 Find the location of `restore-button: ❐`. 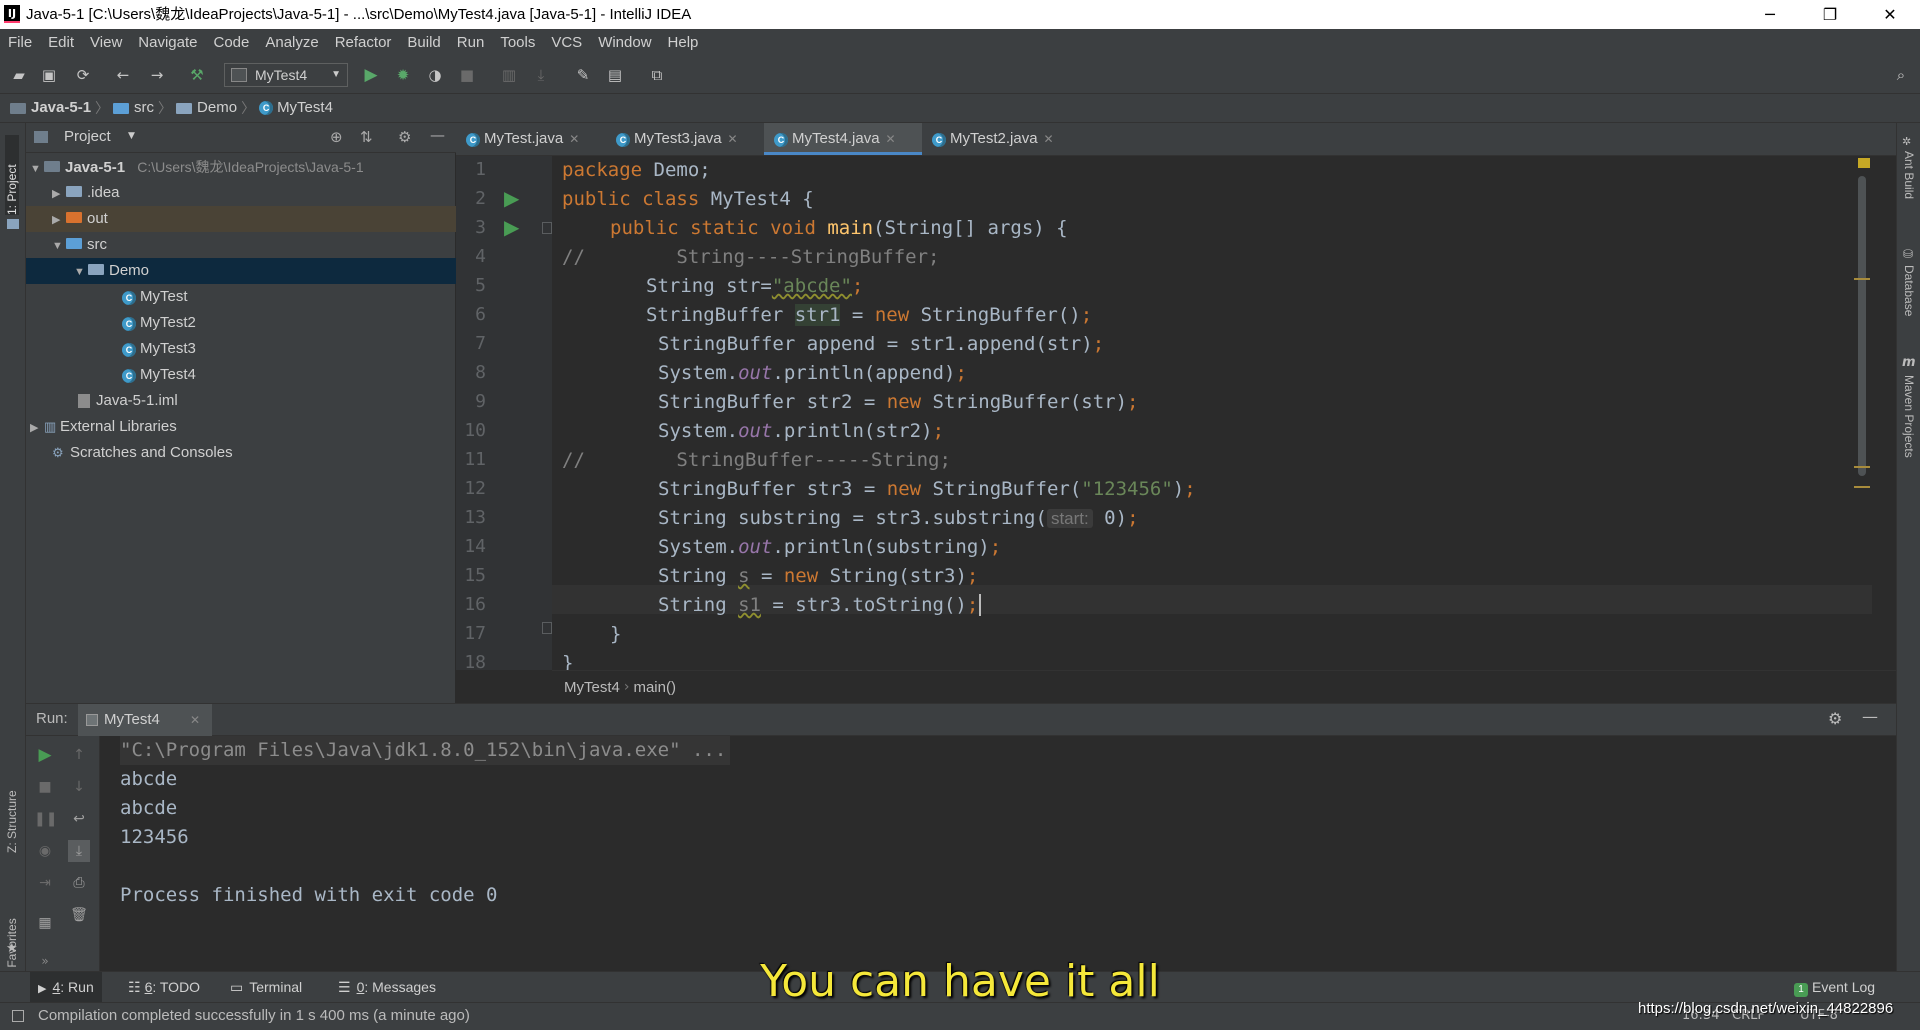

restore-button: ❐ is located at coordinates (1830, 14).